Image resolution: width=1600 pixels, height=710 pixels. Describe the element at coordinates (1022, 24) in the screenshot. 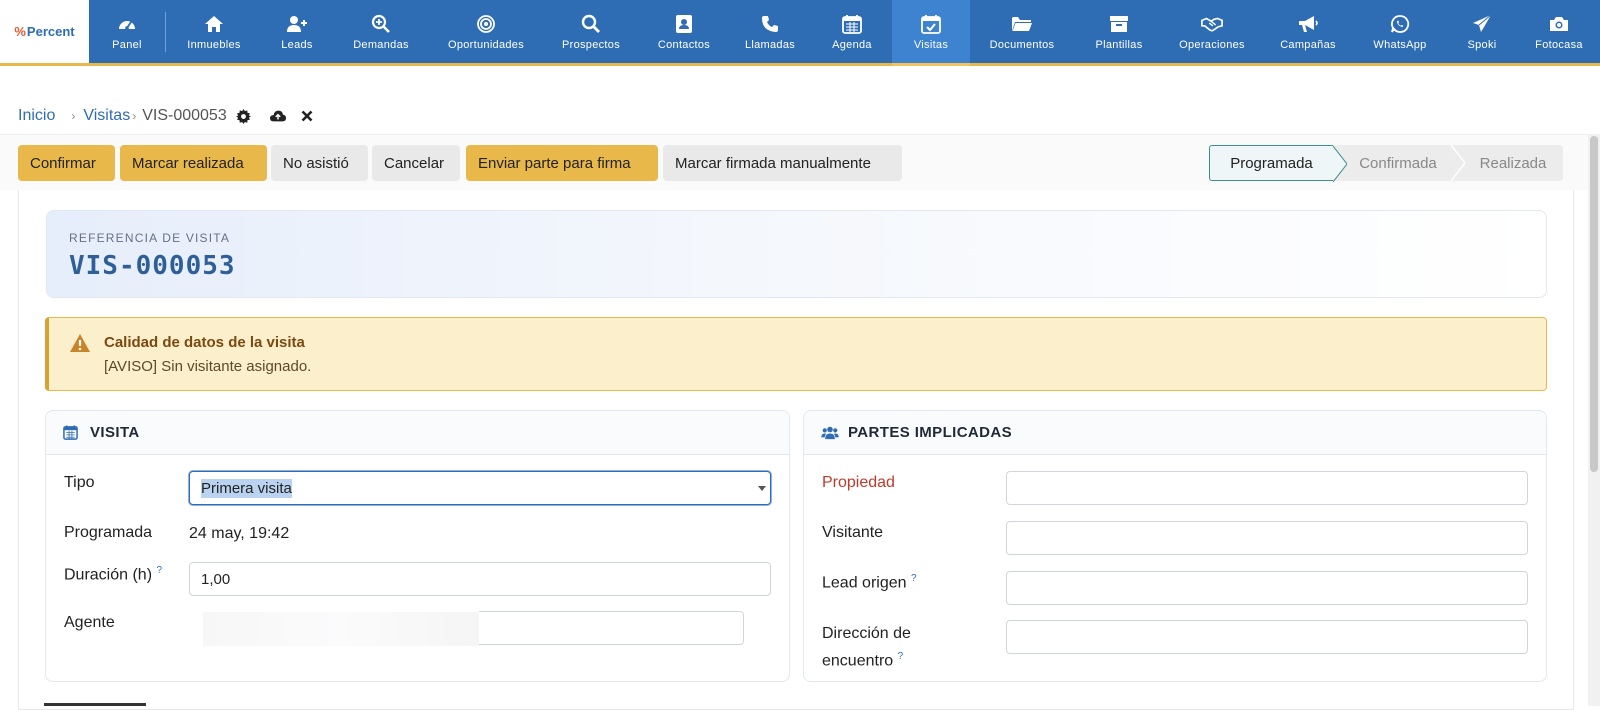

I see `folder-open-icon` at that location.